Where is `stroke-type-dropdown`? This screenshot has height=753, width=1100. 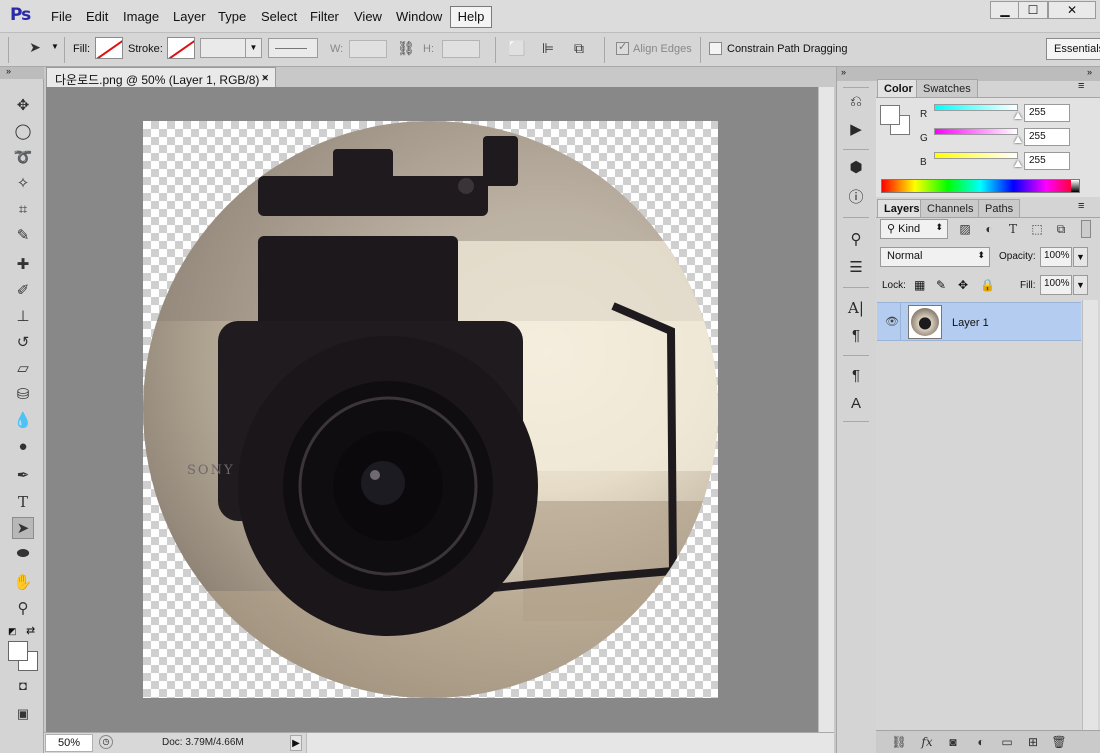 stroke-type-dropdown is located at coordinates (293, 48).